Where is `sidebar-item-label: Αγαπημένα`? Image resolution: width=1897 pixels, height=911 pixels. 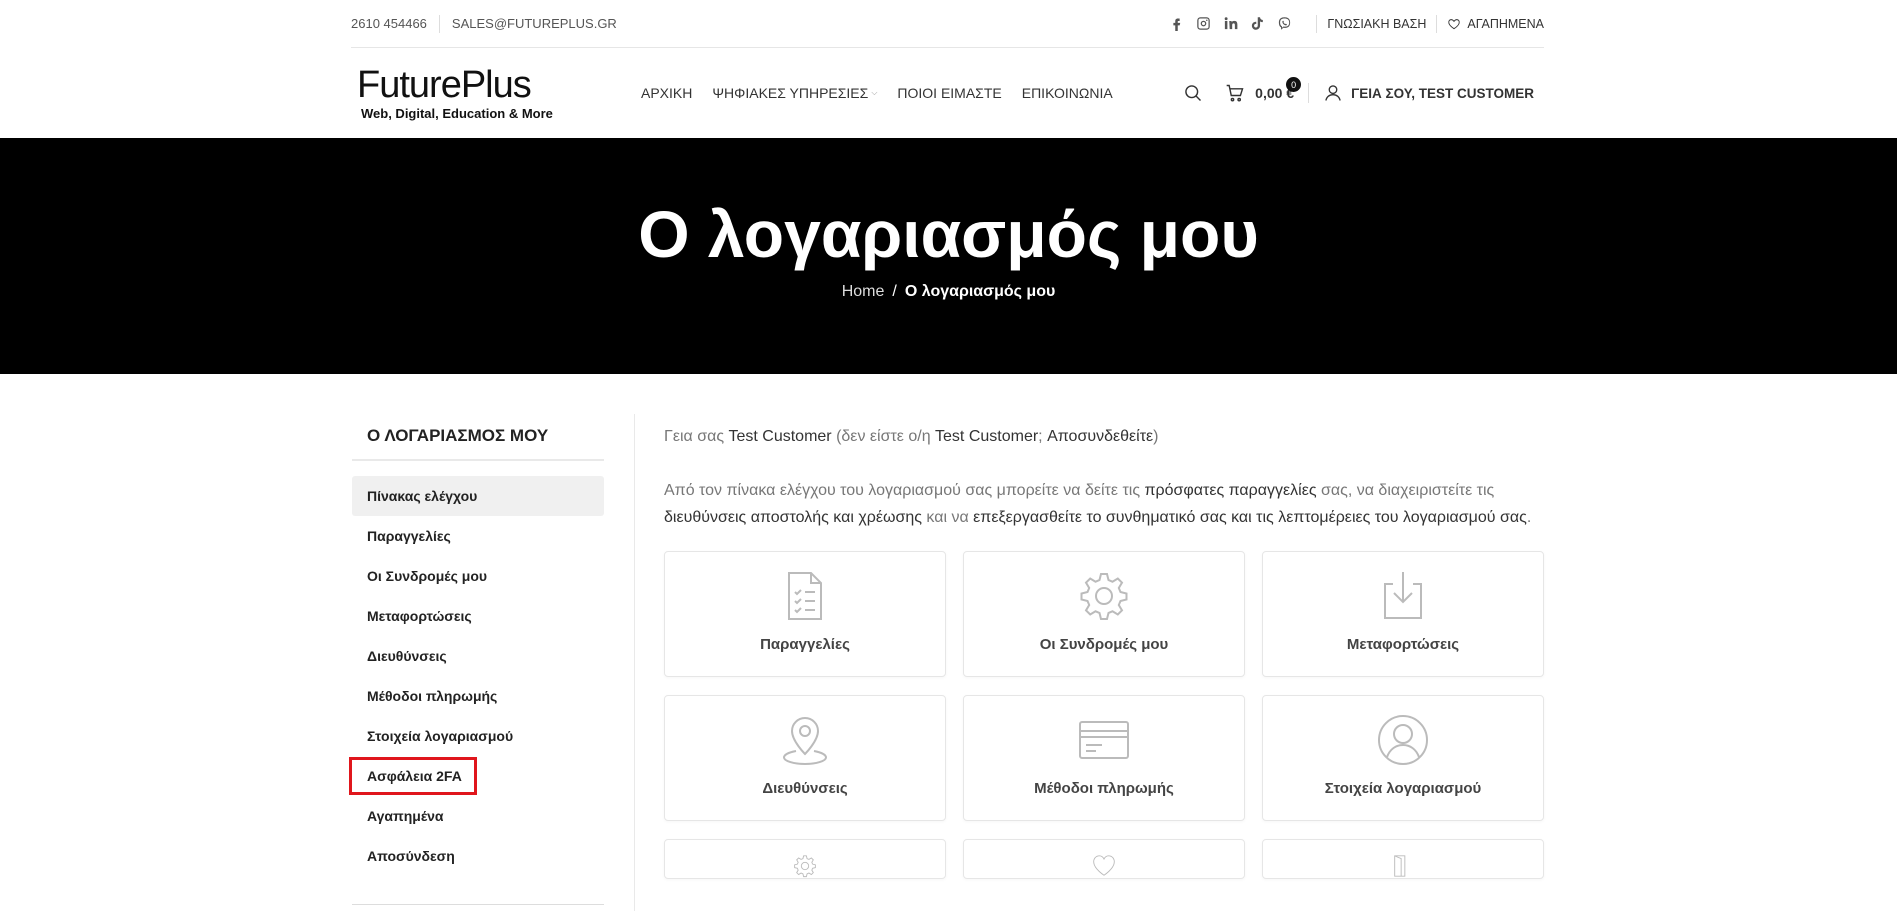
sidebar-item-label: Αγαπημένα is located at coordinates (405, 816).